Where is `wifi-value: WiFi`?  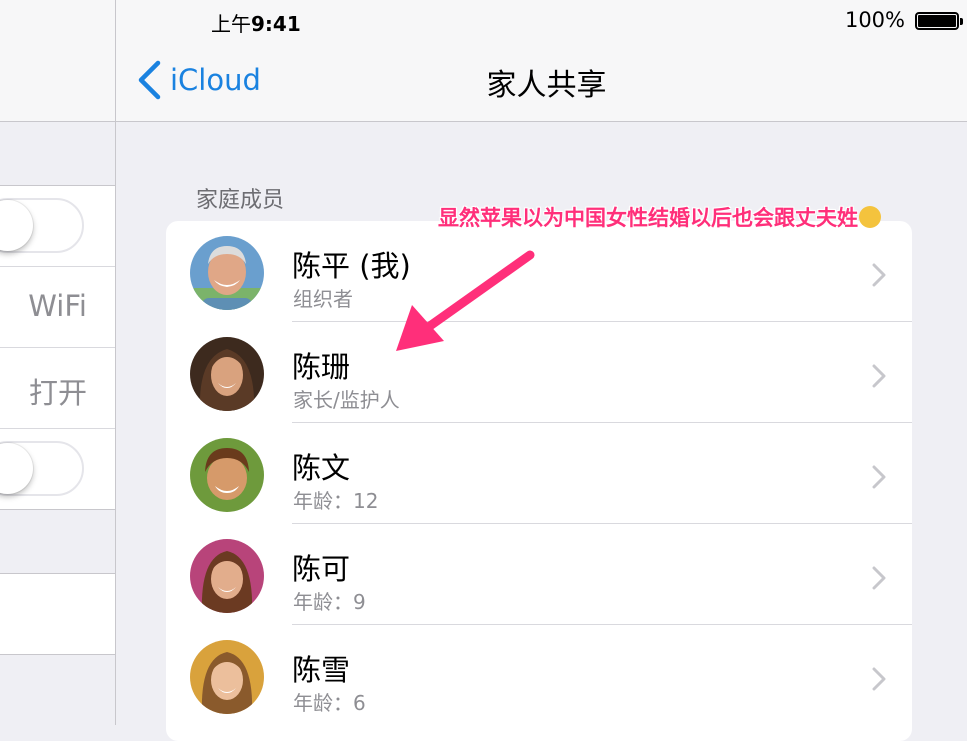
wifi-value: WiFi is located at coordinates (57, 306).